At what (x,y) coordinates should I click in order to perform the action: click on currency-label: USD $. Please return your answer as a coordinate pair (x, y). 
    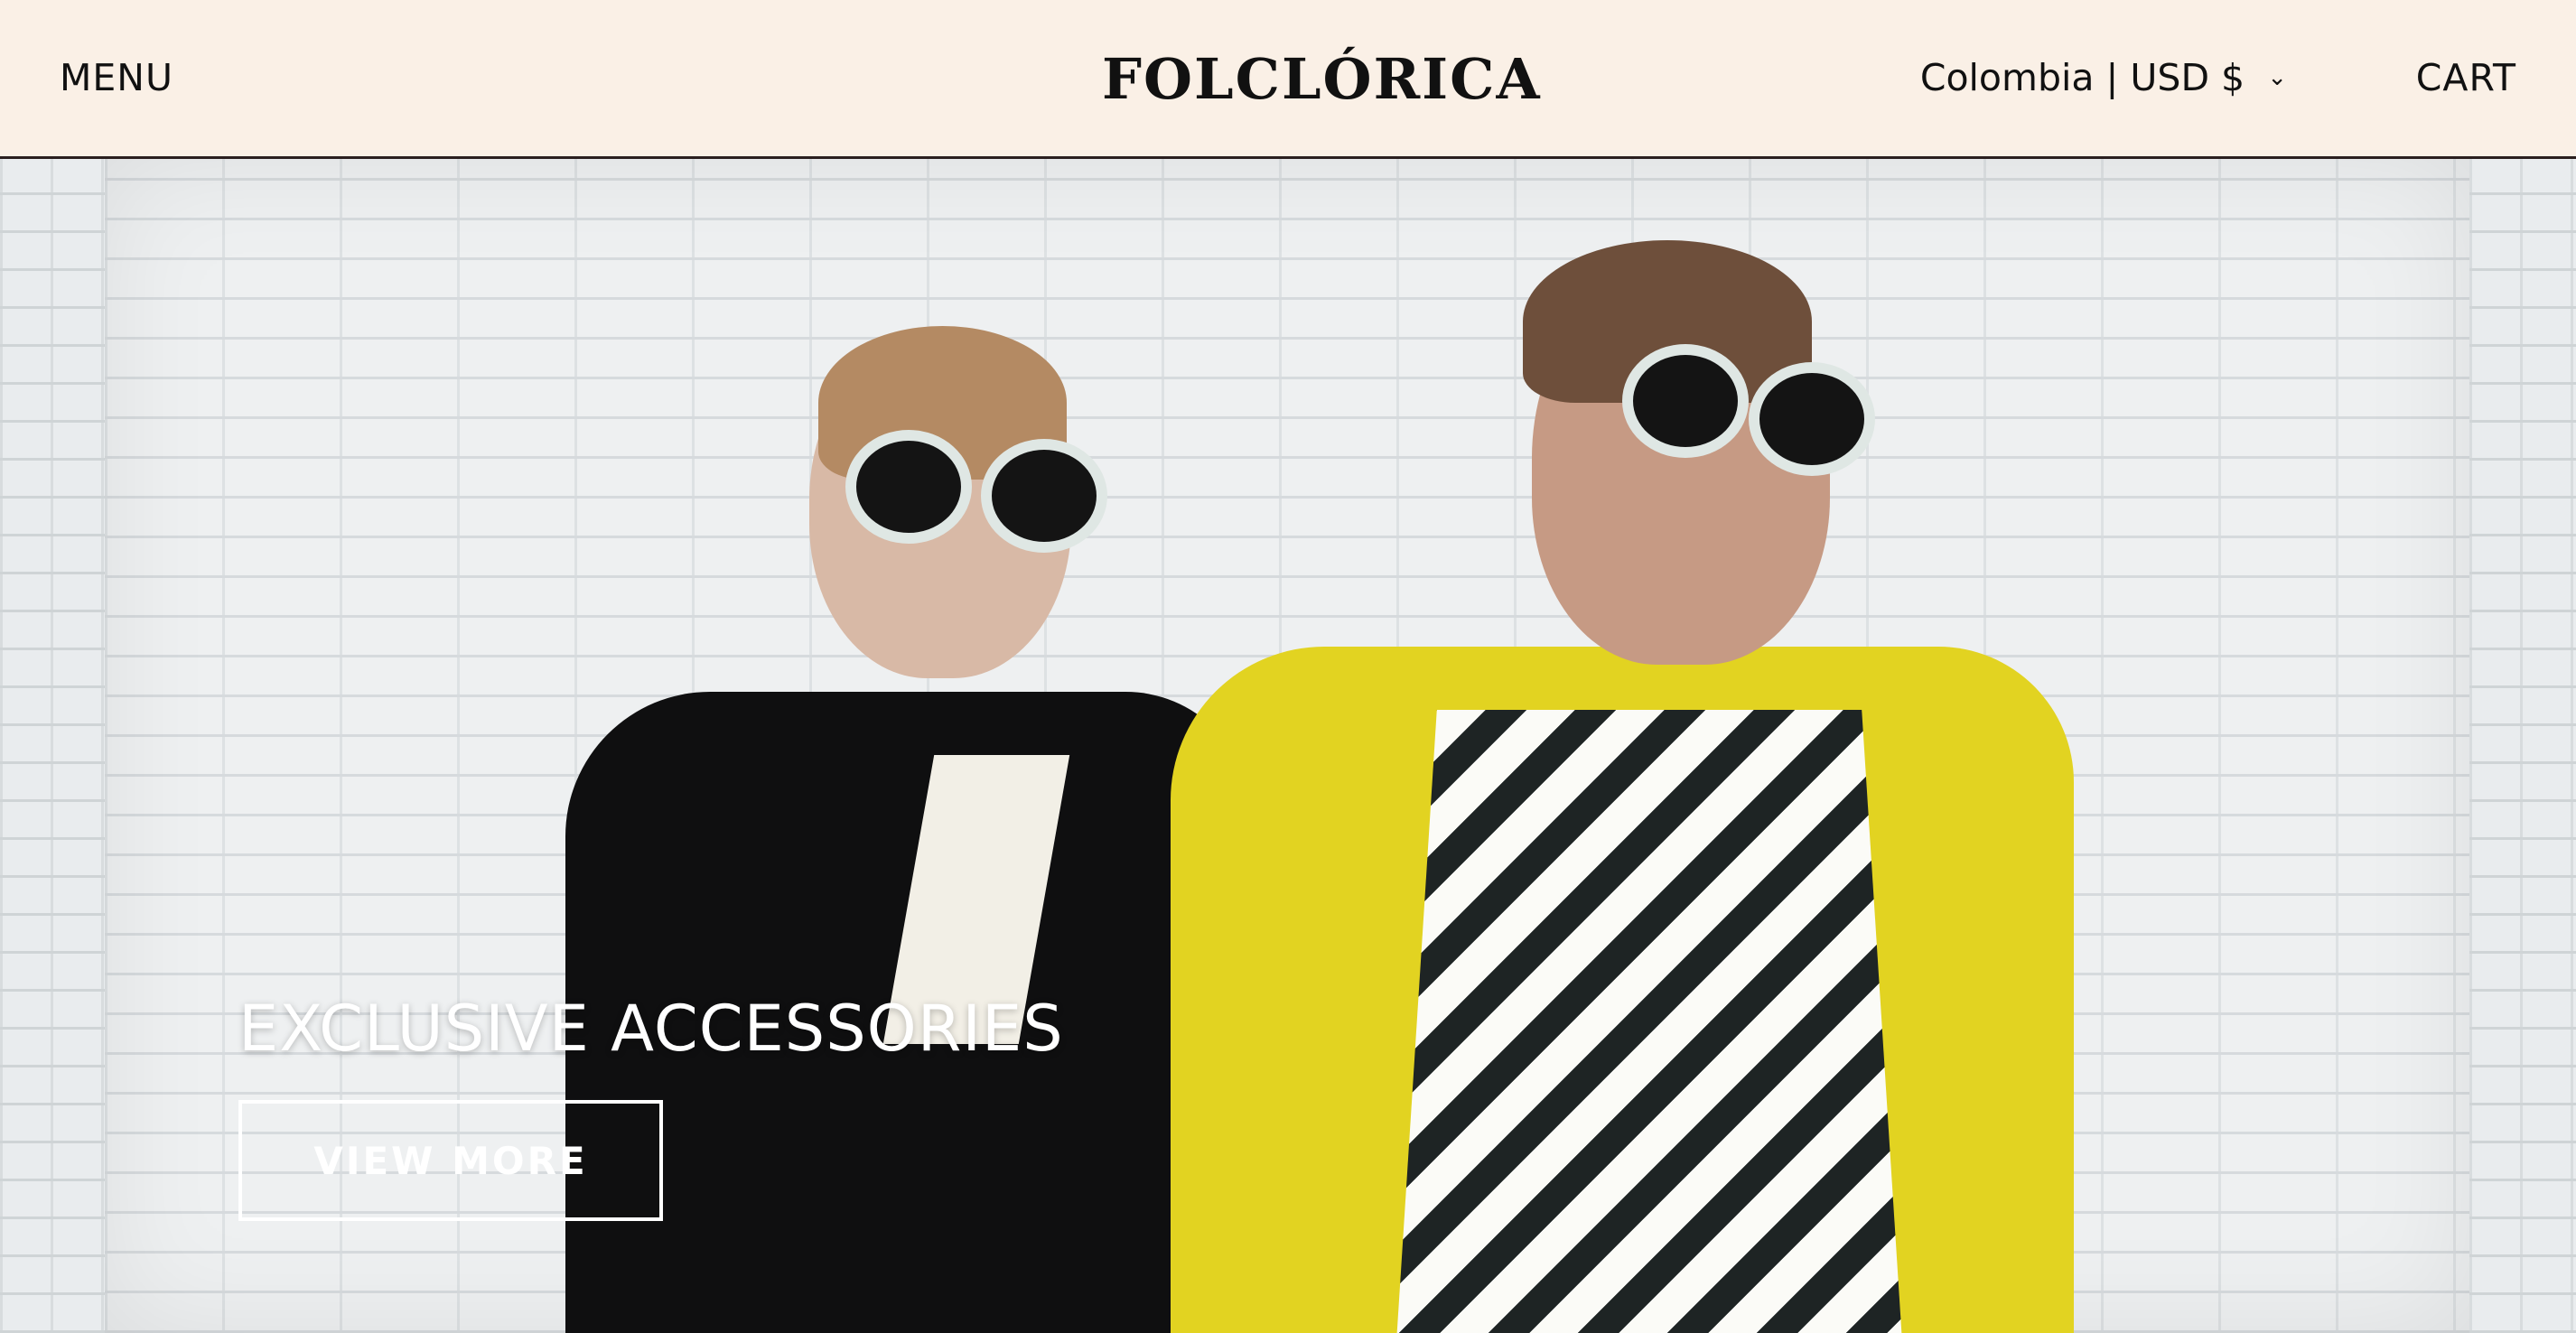
    Looking at the image, I should click on (2187, 77).